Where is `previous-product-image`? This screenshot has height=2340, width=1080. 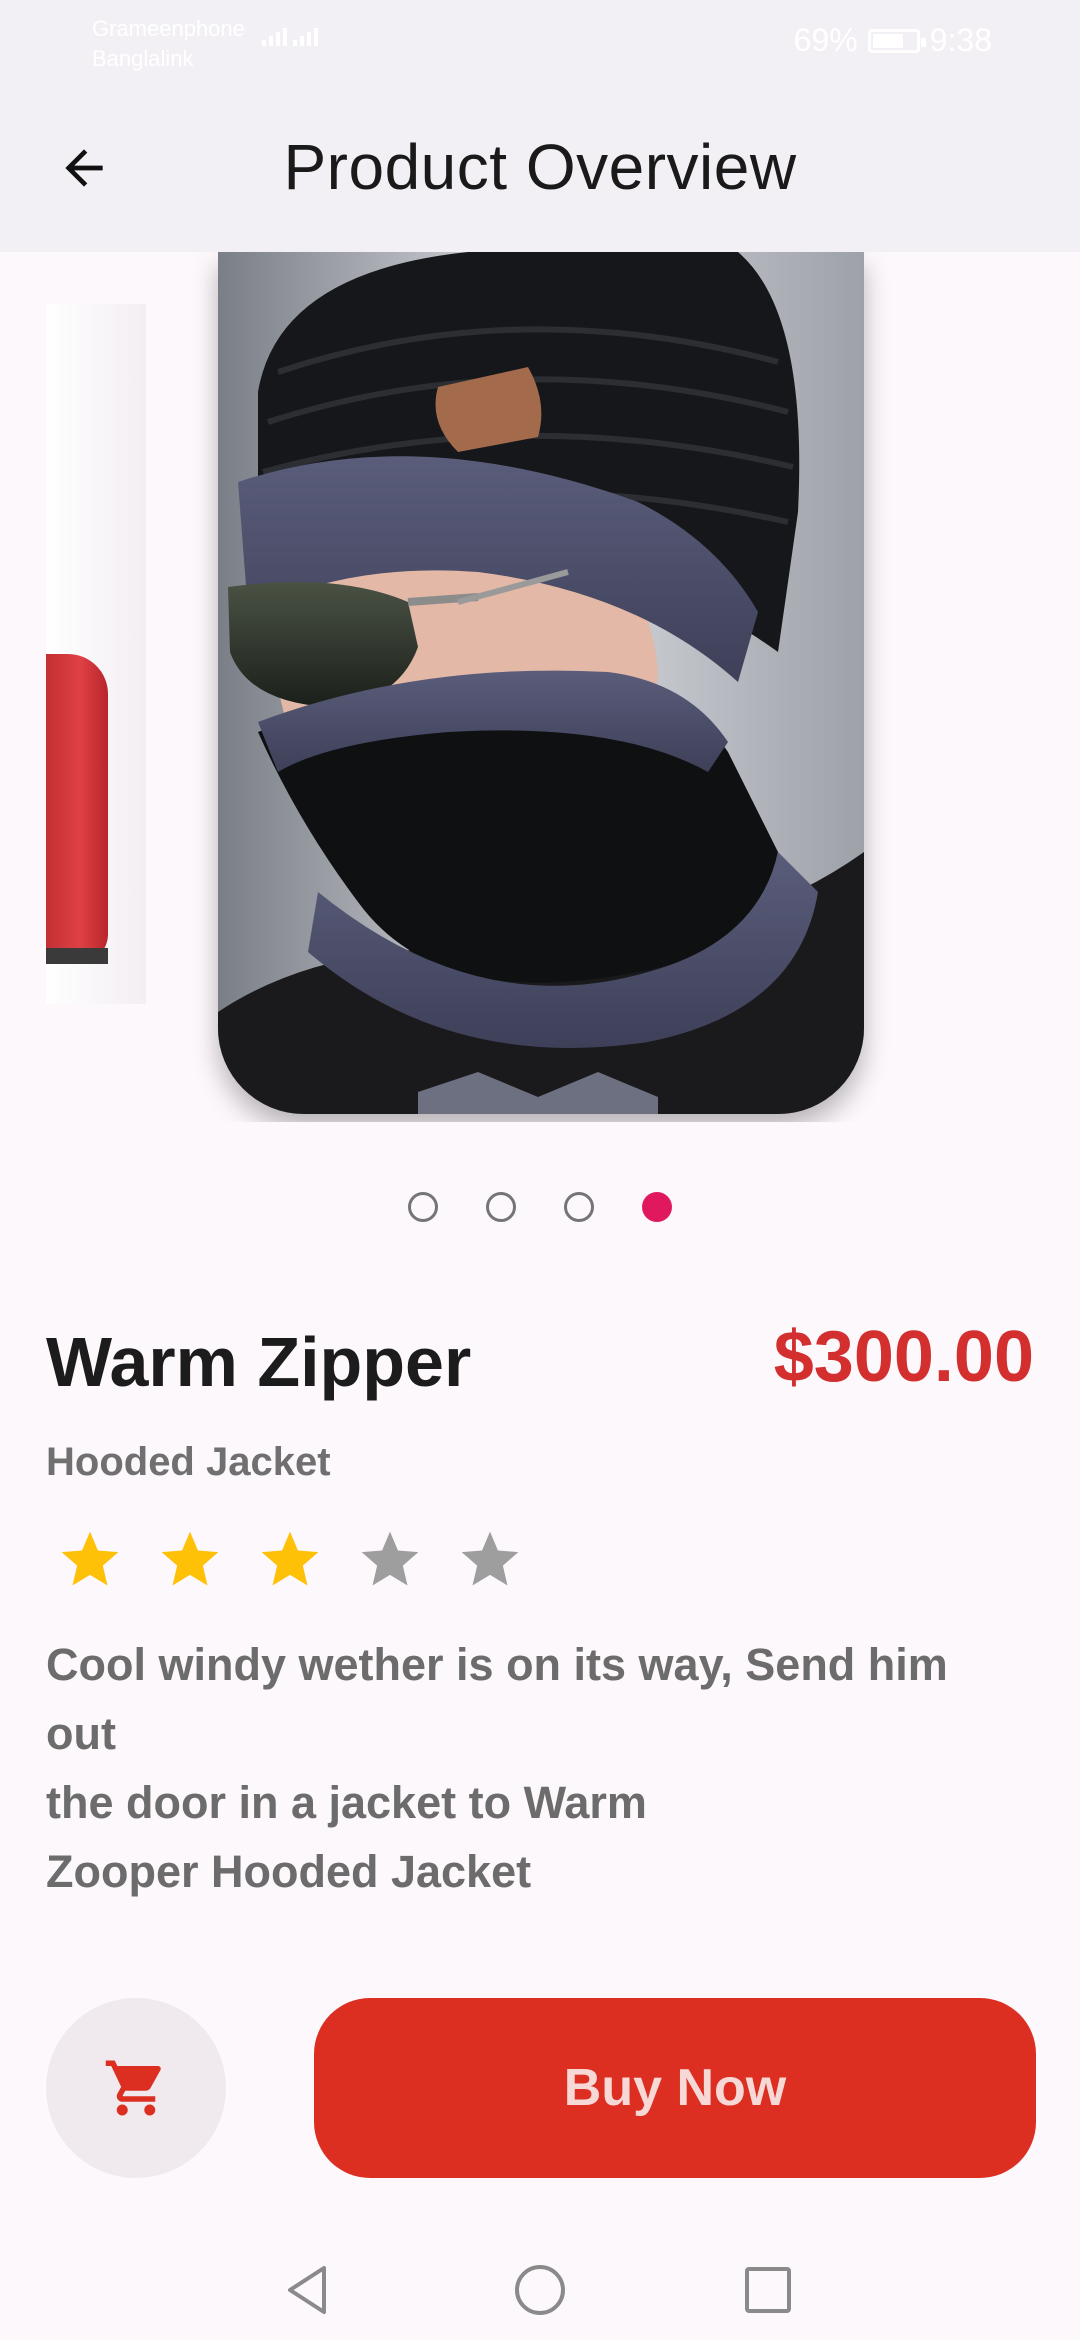 previous-product-image is located at coordinates (96, 654).